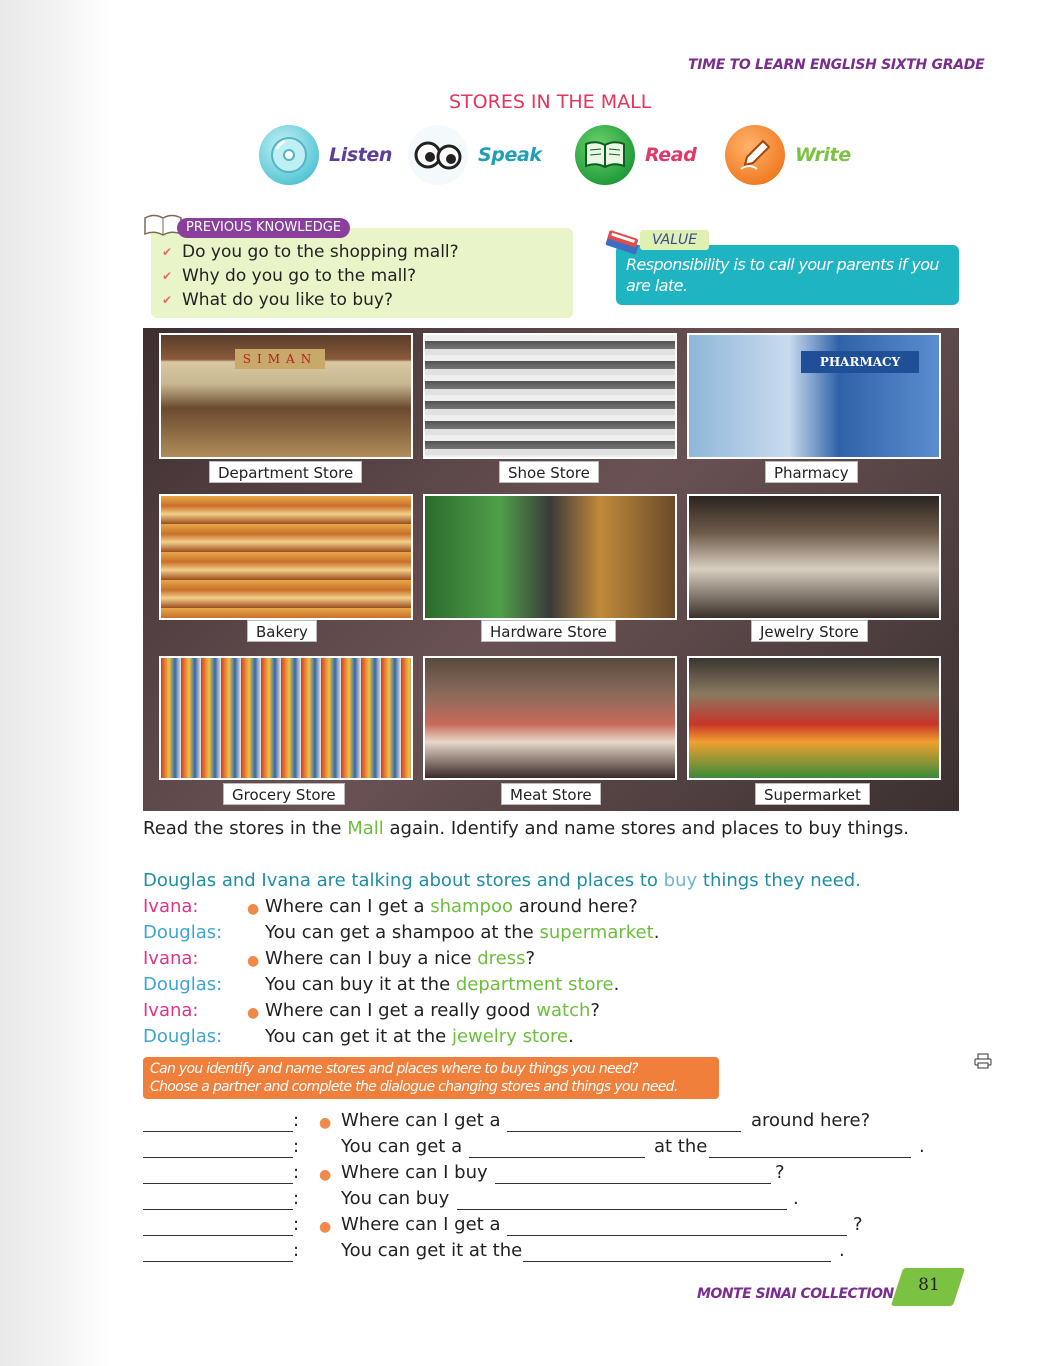 This screenshot has height=1366, width=1057. Describe the element at coordinates (795, 1294) in the screenshot. I see `footer-collection: MONTE SINAI COLLECTION` at that location.